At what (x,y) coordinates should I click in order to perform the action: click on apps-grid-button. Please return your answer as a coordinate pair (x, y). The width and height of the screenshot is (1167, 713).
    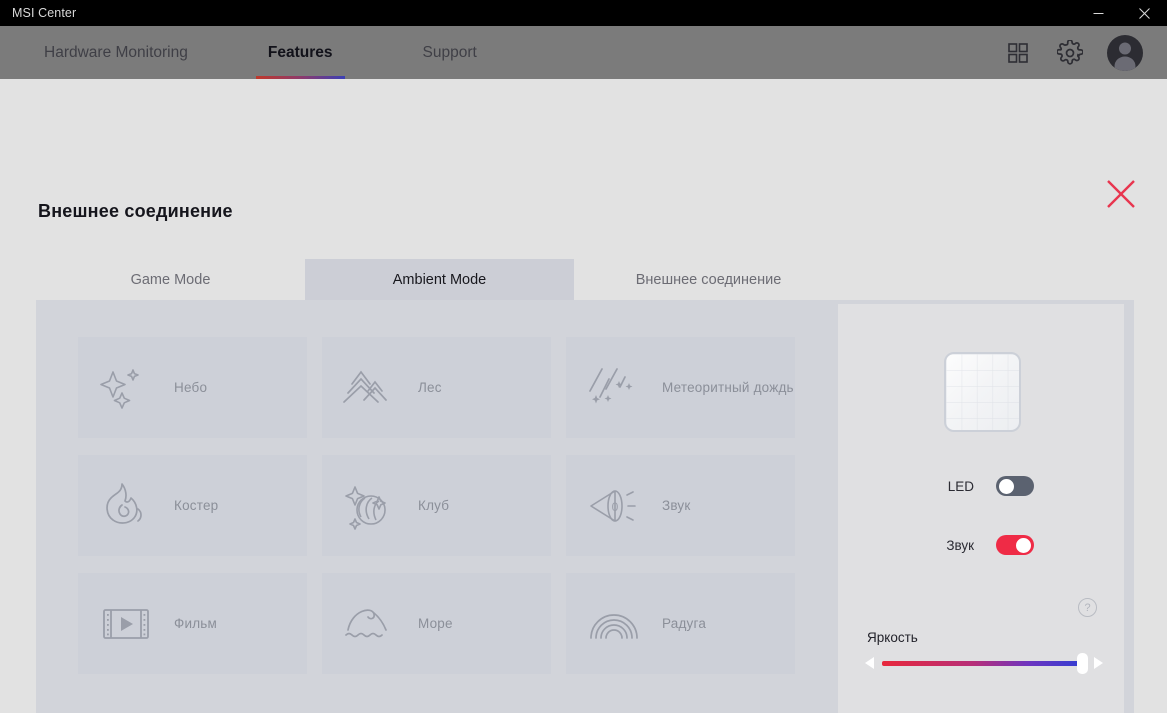
    Looking at the image, I should click on (1018, 53).